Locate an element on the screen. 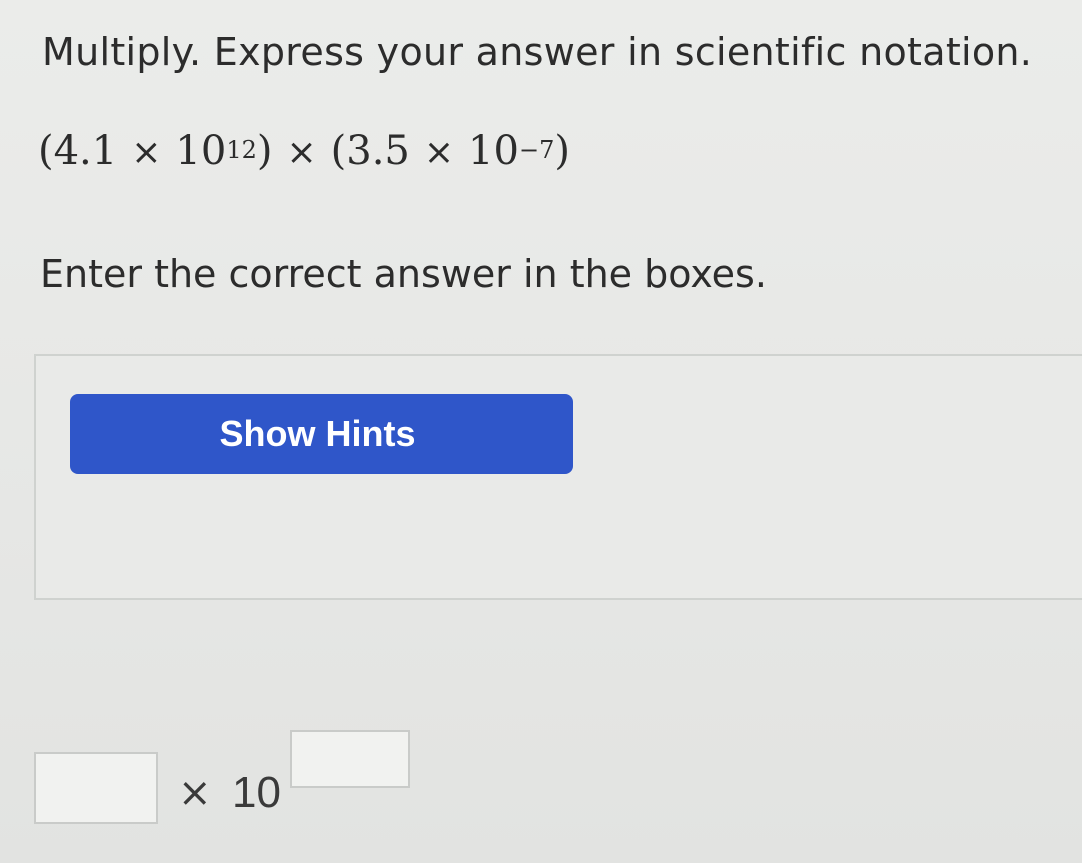 The height and width of the screenshot is (863, 1082). exponent-box is located at coordinates (350, 759).